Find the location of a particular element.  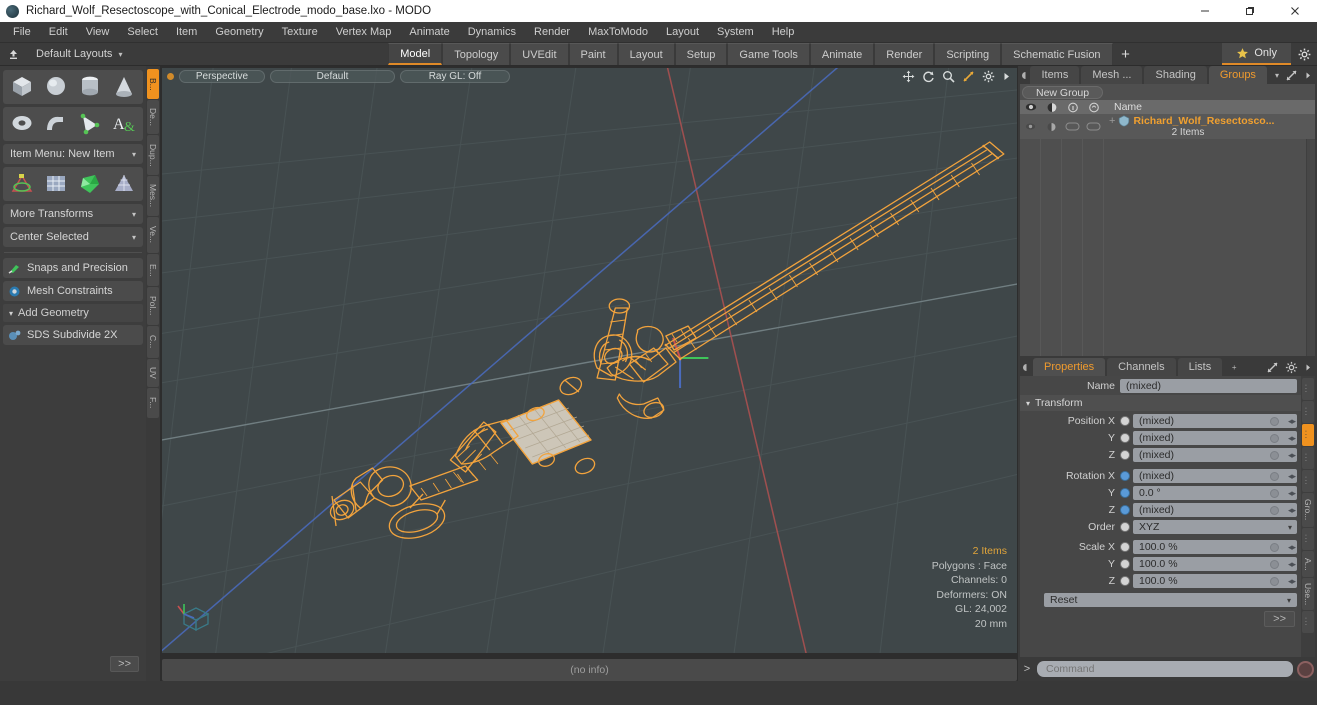

menu-item-geometry: Geometry is located at coordinates (239, 32).